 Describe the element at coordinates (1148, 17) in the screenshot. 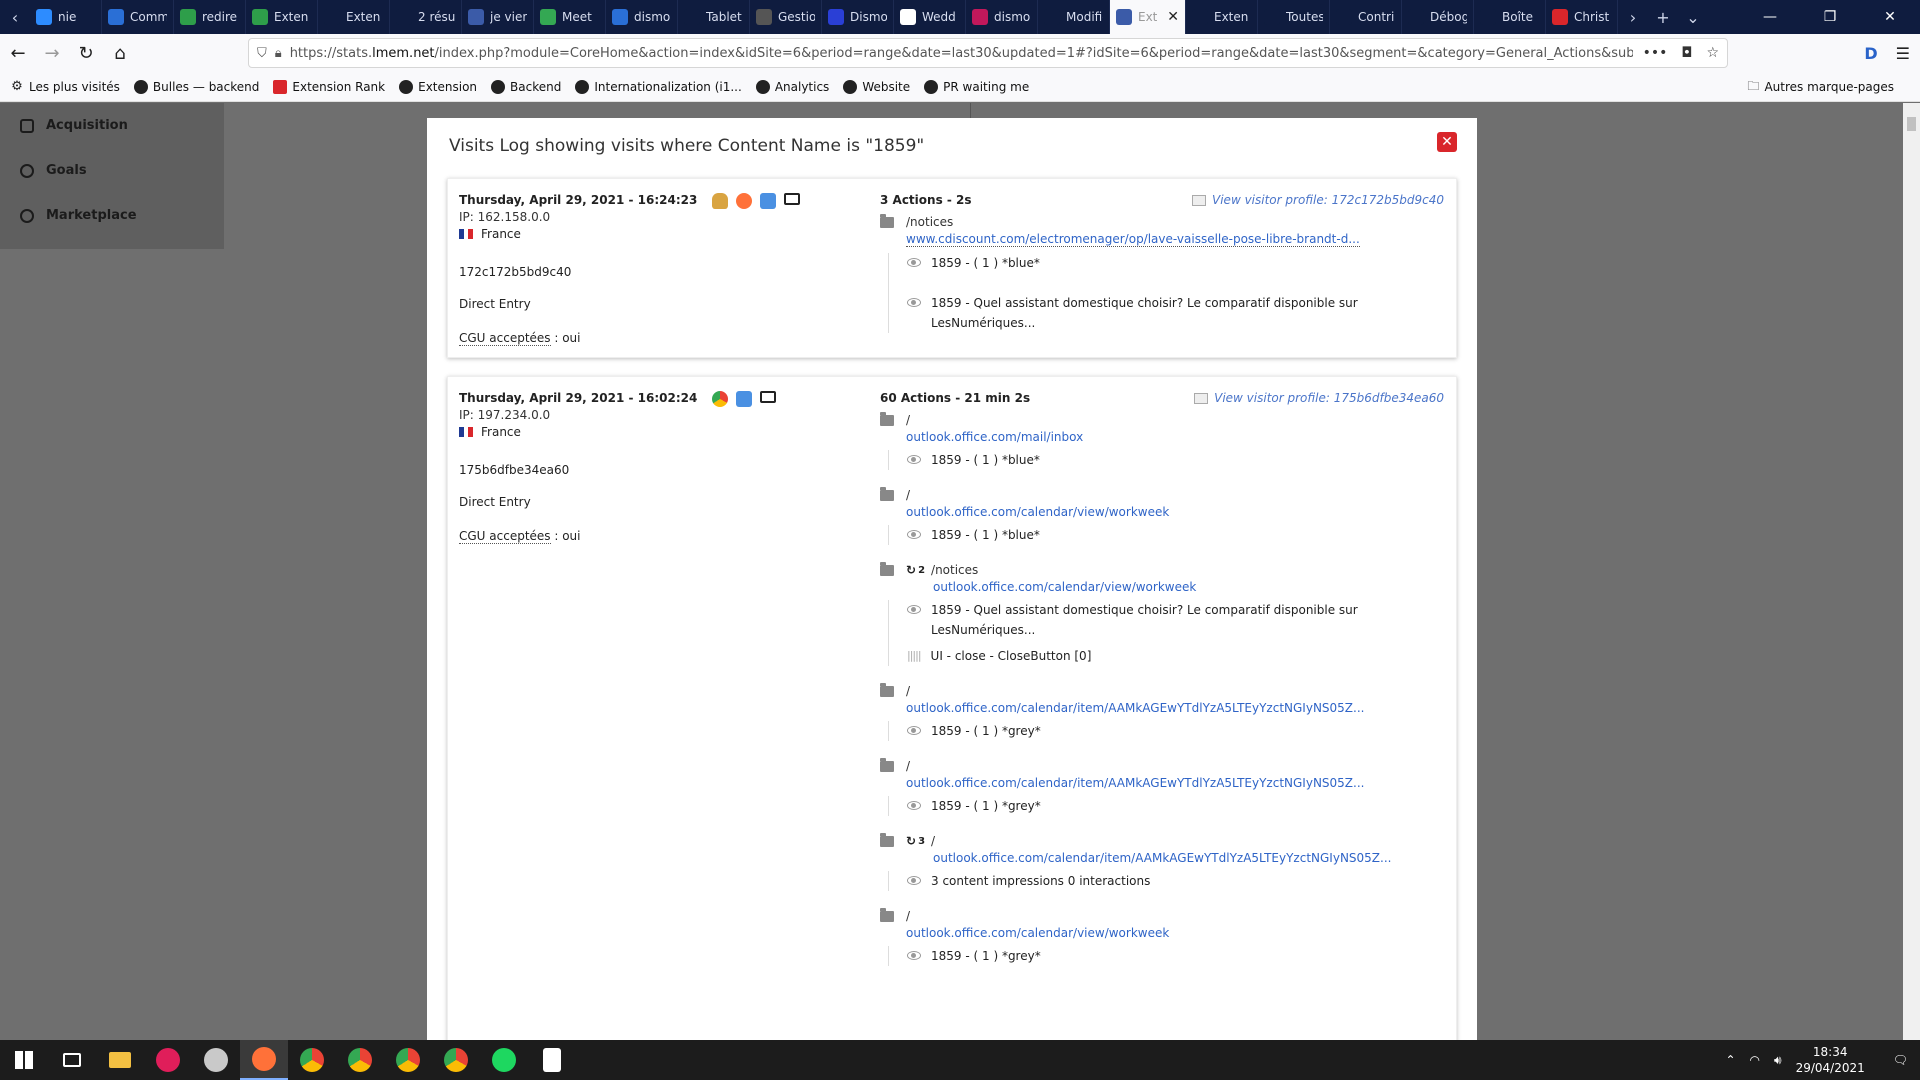

I see `browser-tab: Ext ✕` at that location.